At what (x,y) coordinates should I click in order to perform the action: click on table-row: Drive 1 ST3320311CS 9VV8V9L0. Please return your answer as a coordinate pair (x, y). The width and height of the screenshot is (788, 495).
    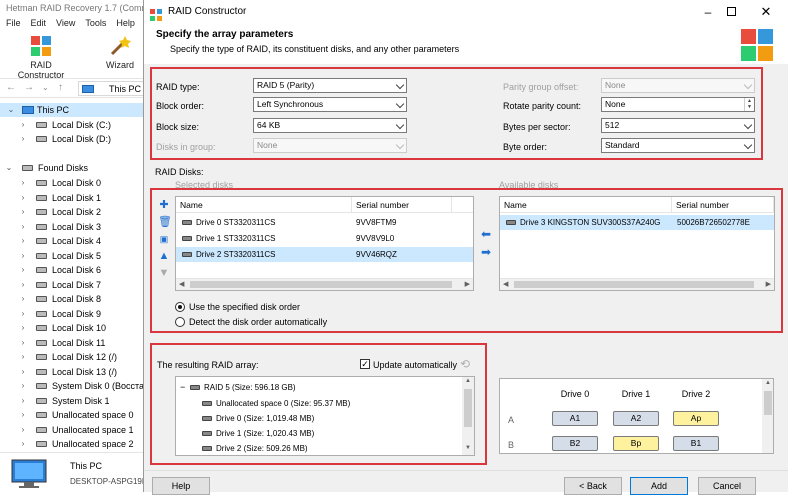
    Looking at the image, I should click on (324, 238).